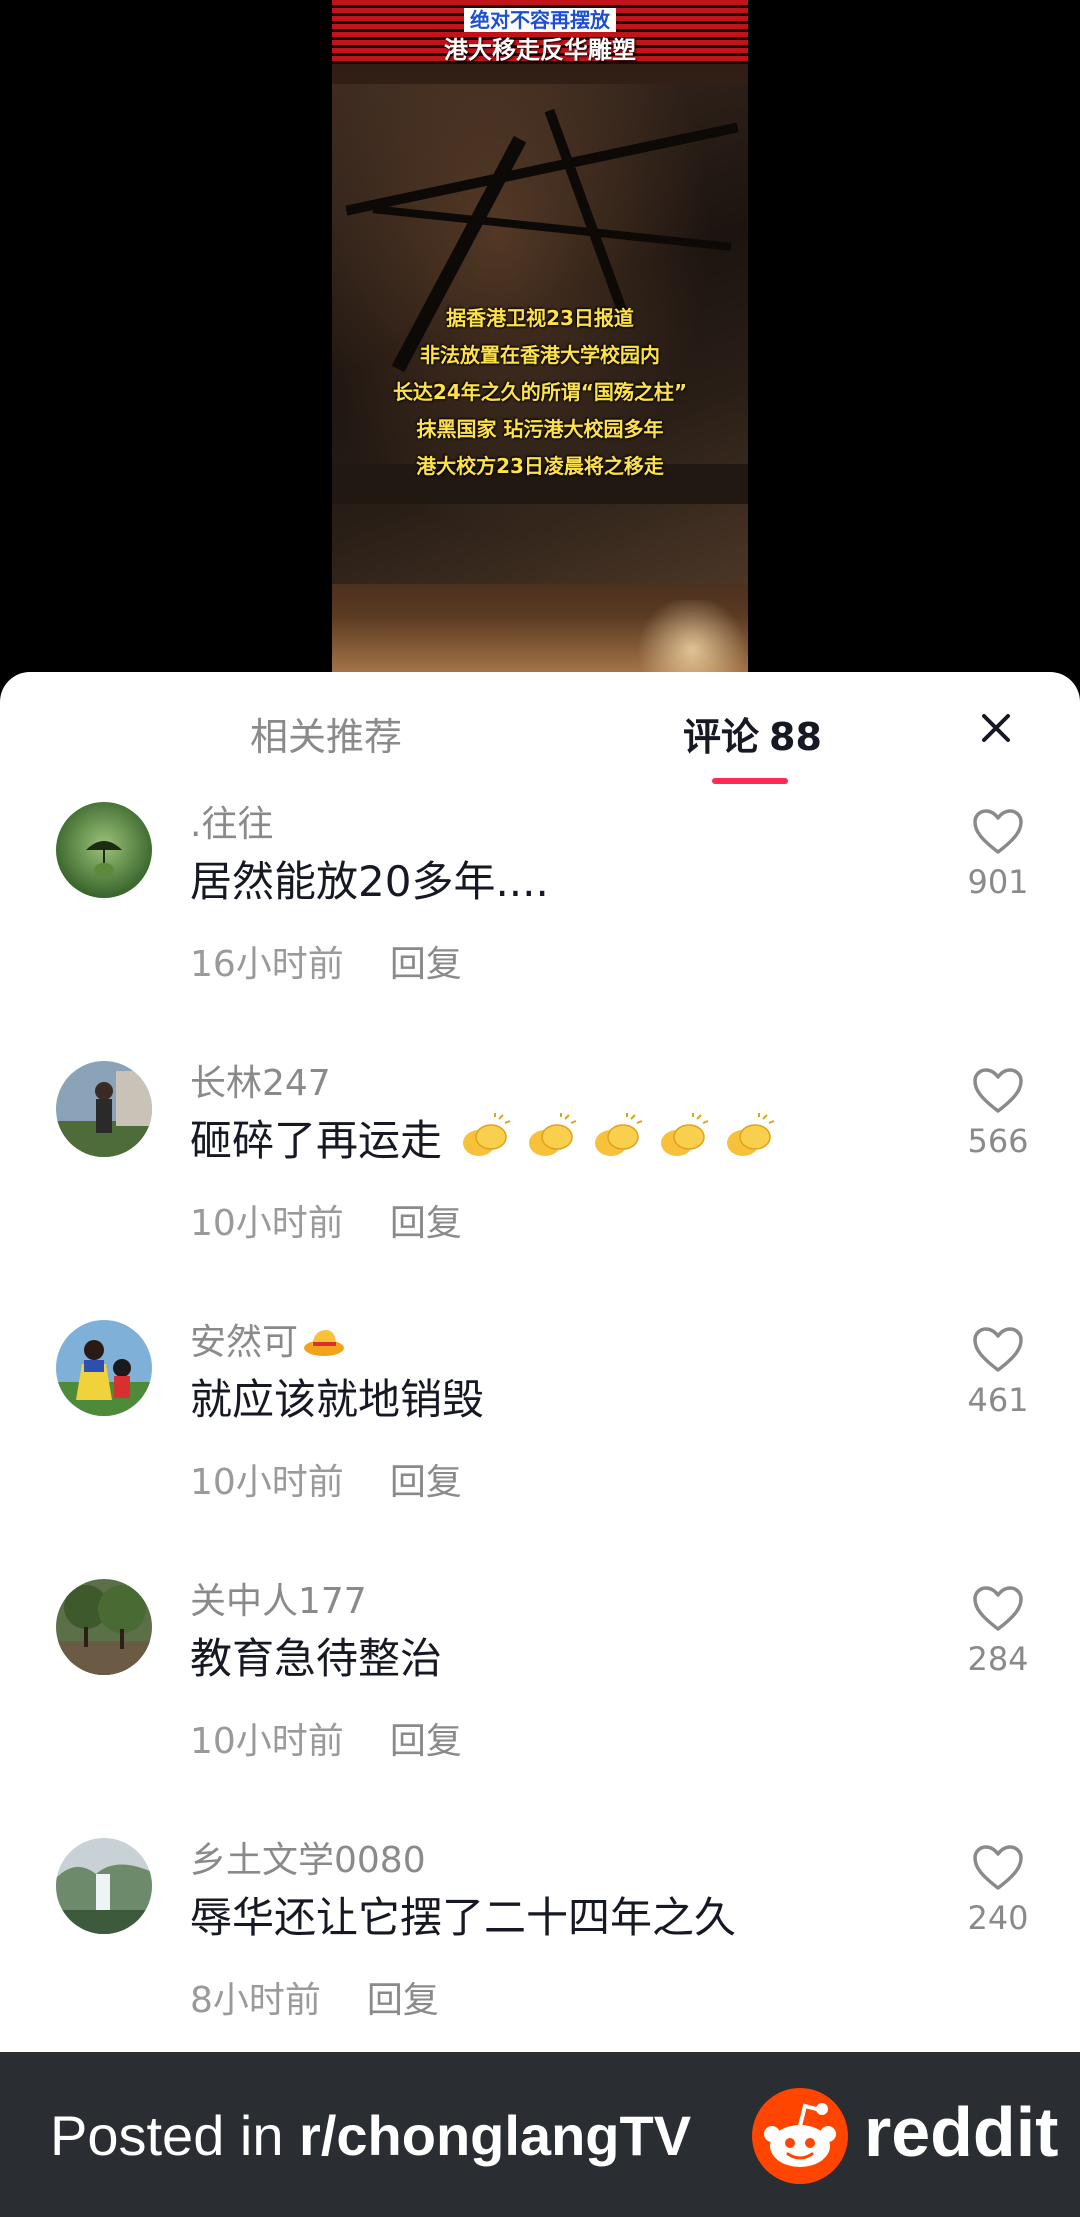 The width and height of the screenshot is (1080, 2217). I want to click on comment-username: 关中人177, so click(278, 1602).